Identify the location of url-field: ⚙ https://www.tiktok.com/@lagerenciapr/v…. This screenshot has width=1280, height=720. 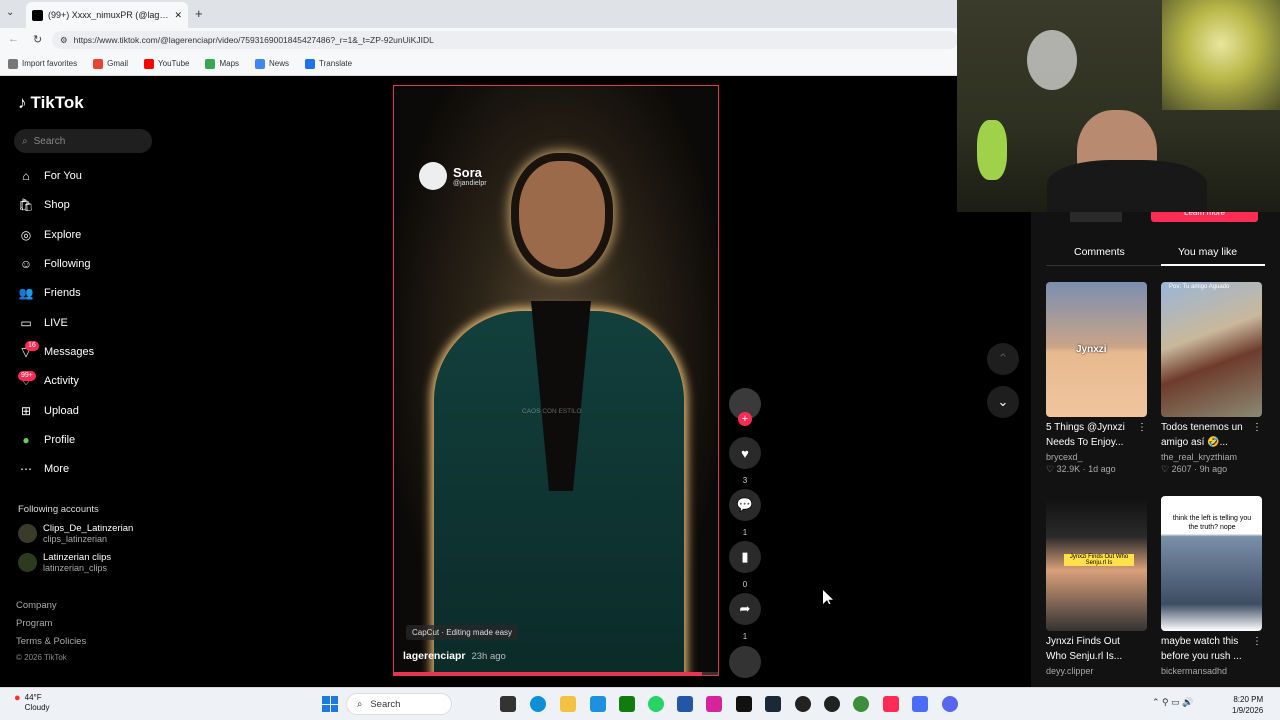
(505, 40).